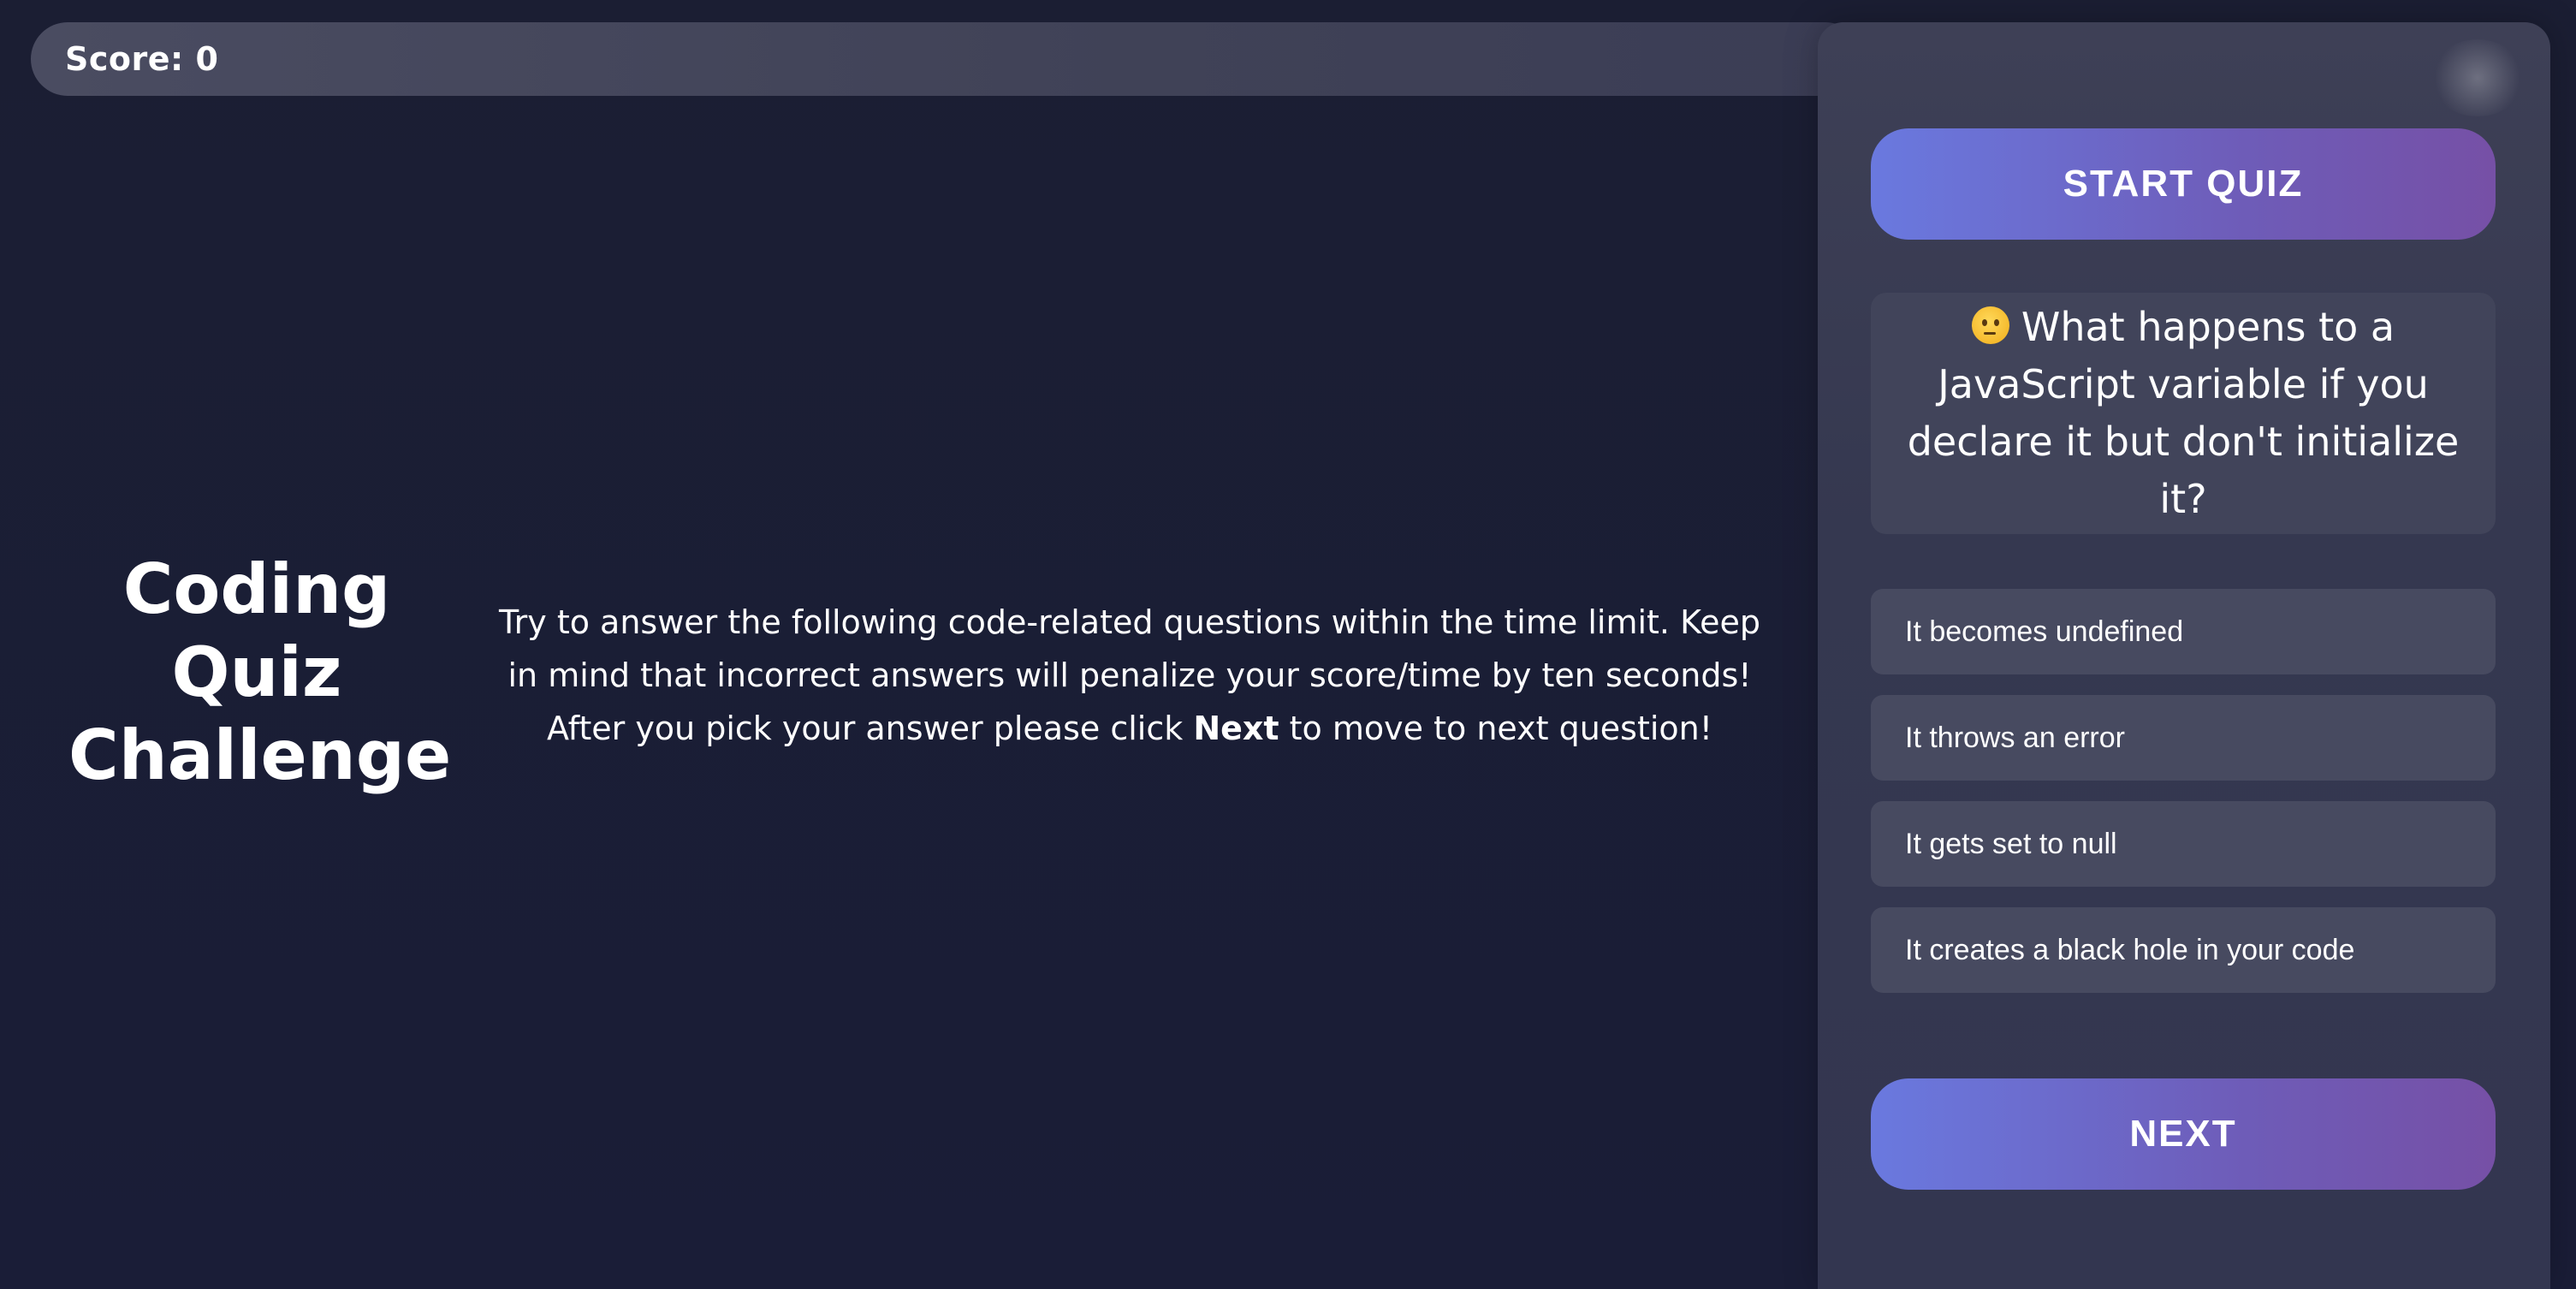 Image resolution: width=2576 pixels, height=1289 pixels. I want to click on answer-option: It creates a black hole in your code, so click(2183, 950).